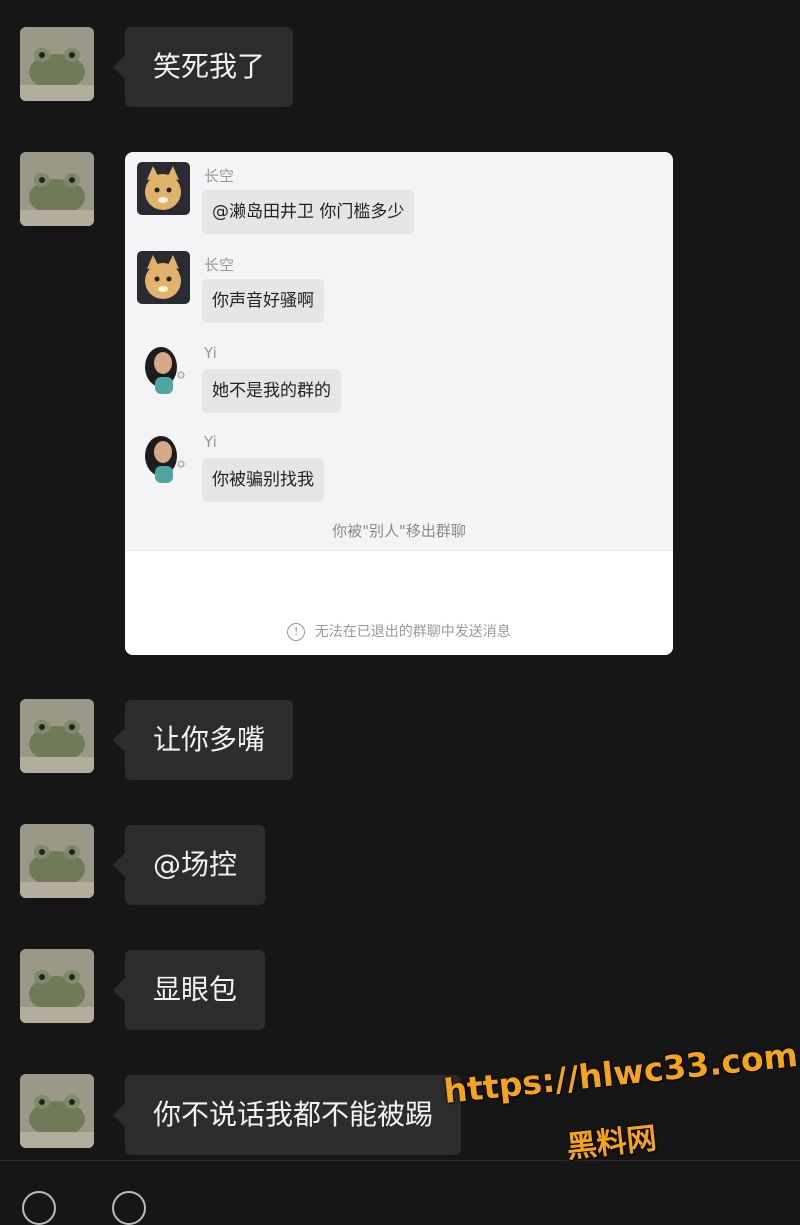 The height and width of the screenshot is (1225, 800). I want to click on message-bubble: @场控, so click(189, 865).